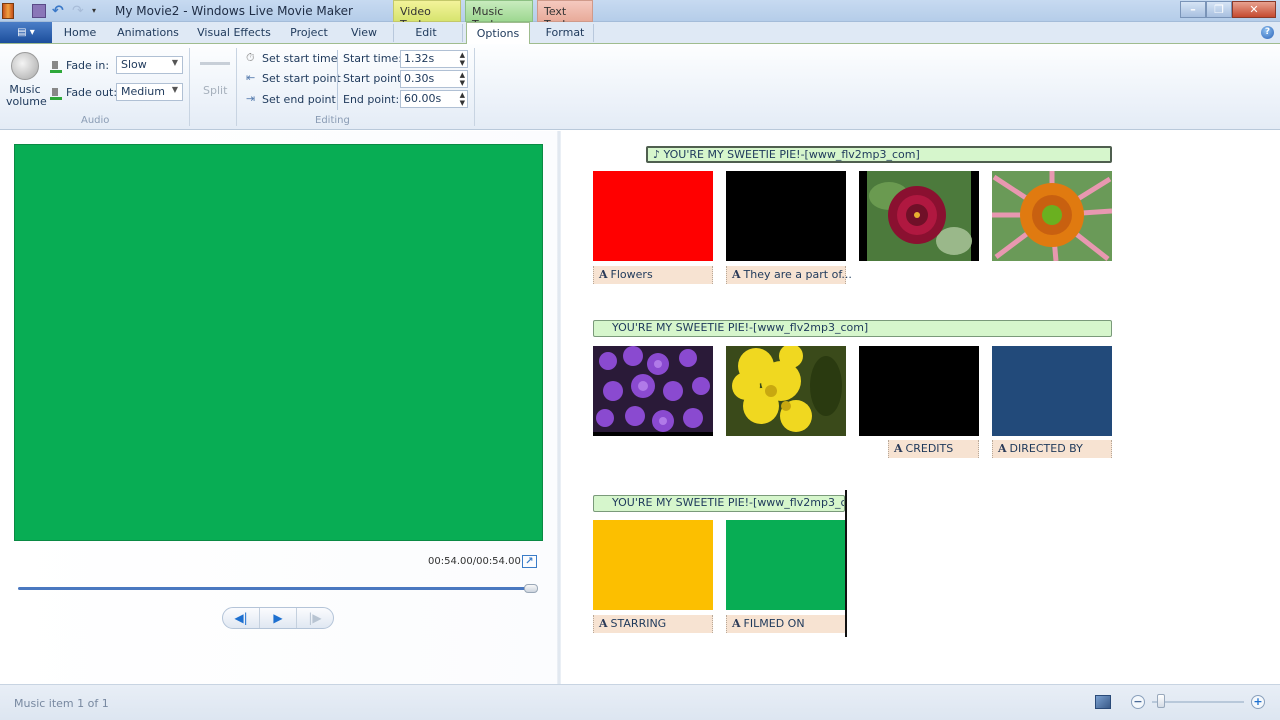 This screenshot has height=720, width=1280. What do you see at coordinates (299, 99) in the screenshot?
I see `set-end-point-label: Set end point` at bounding box center [299, 99].